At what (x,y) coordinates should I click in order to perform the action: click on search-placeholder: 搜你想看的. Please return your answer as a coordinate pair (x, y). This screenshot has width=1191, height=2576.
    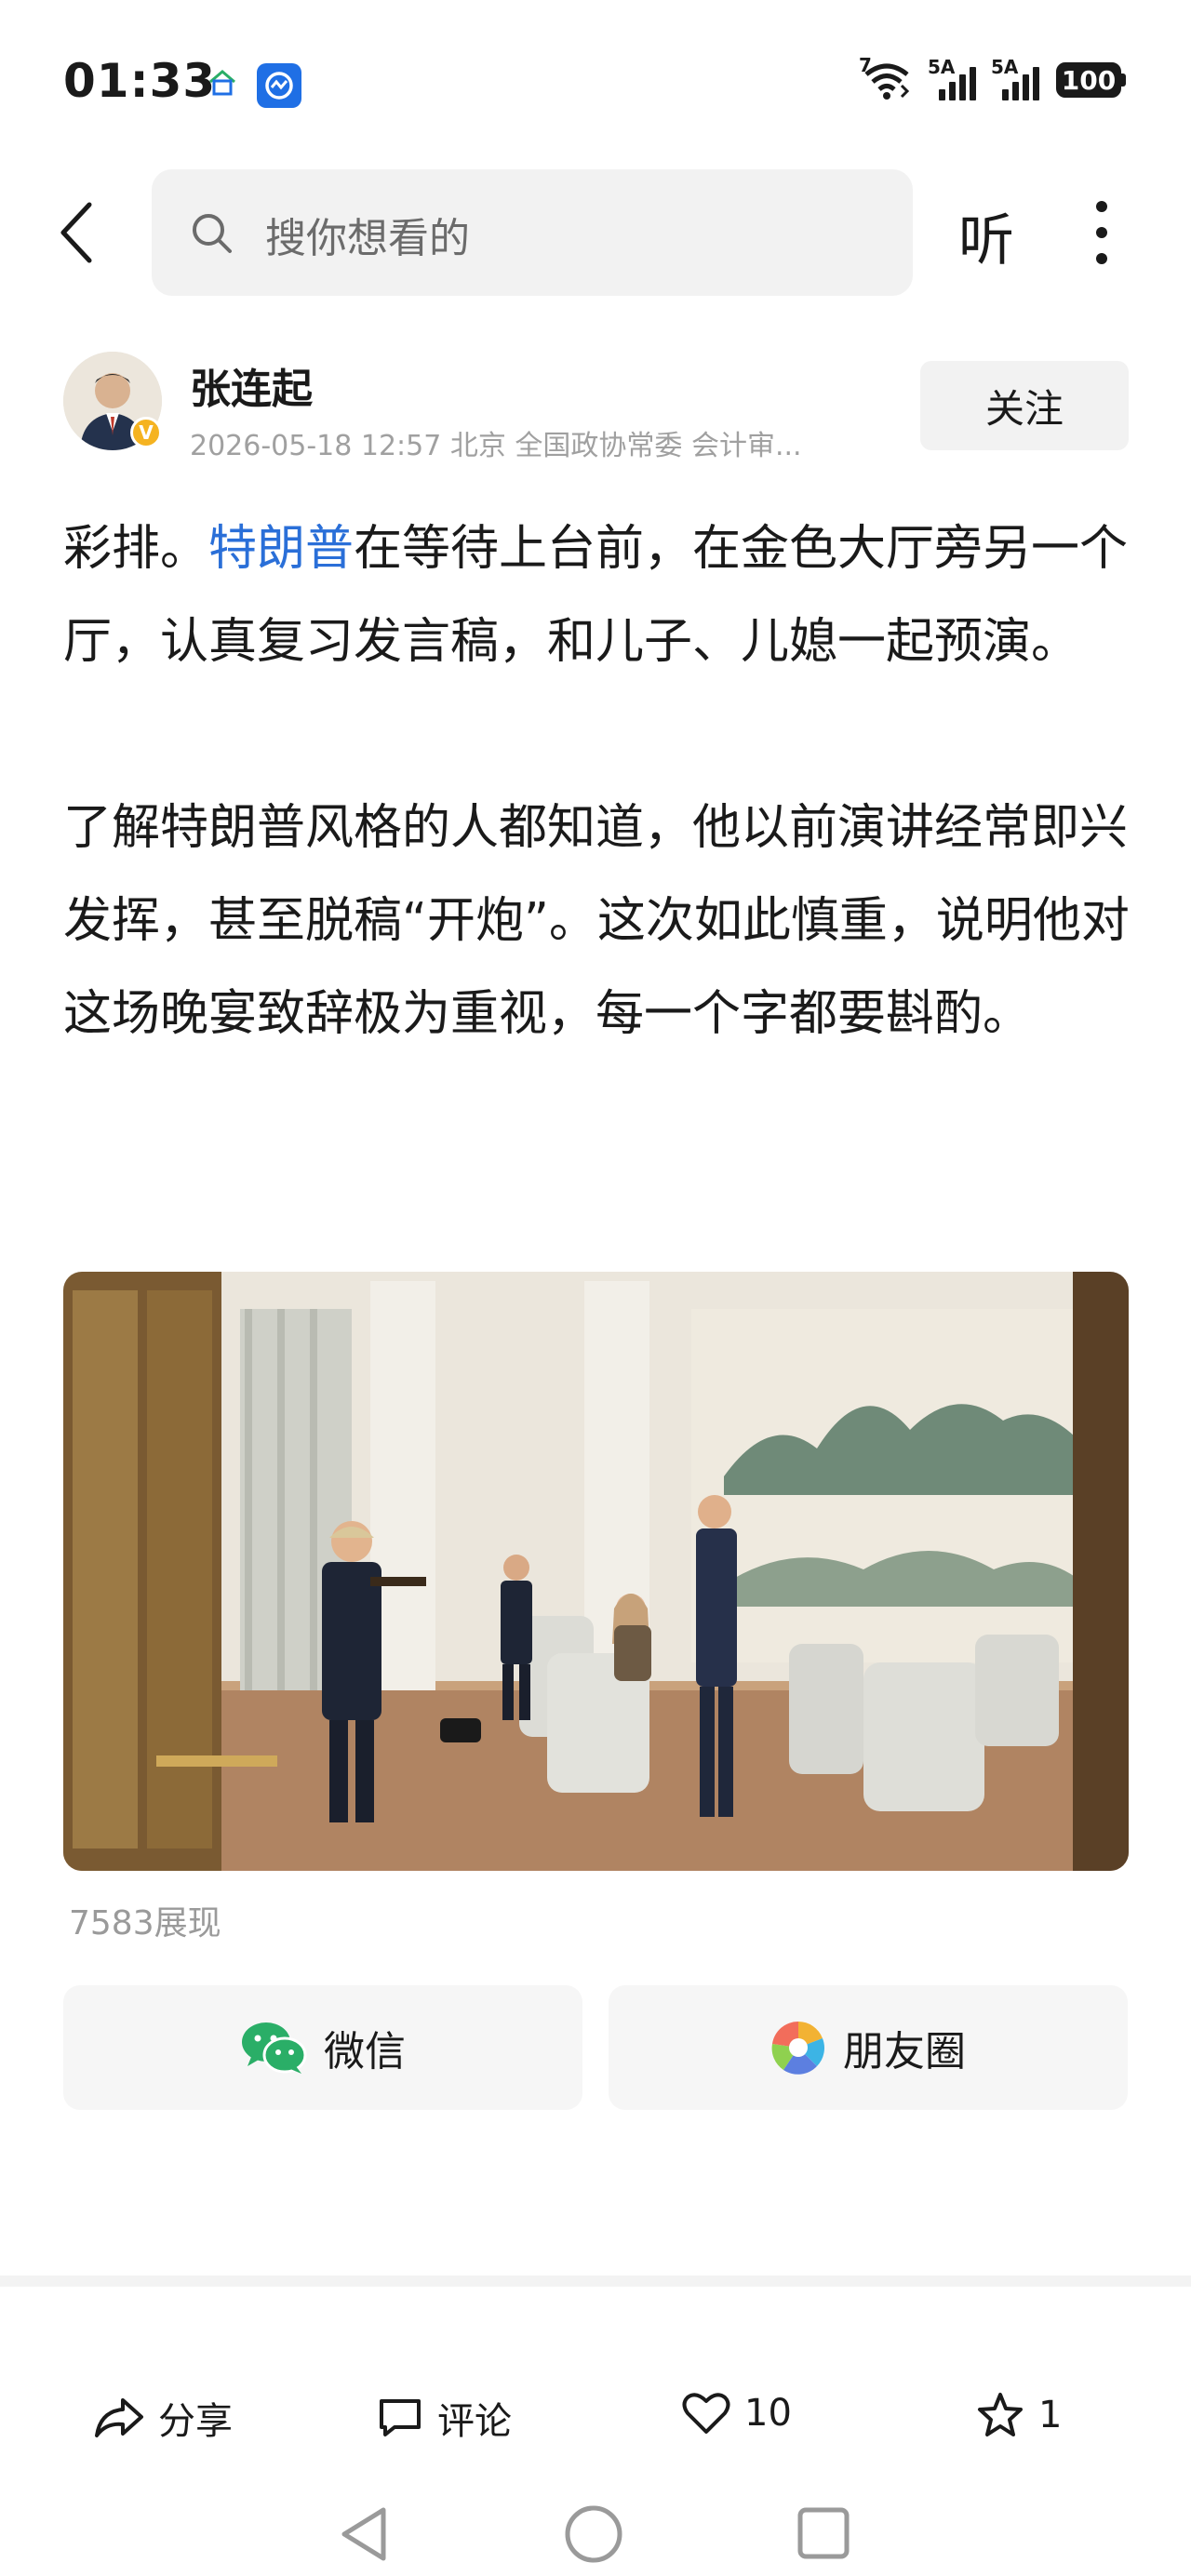
    Looking at the image, I should click on (367, 238).